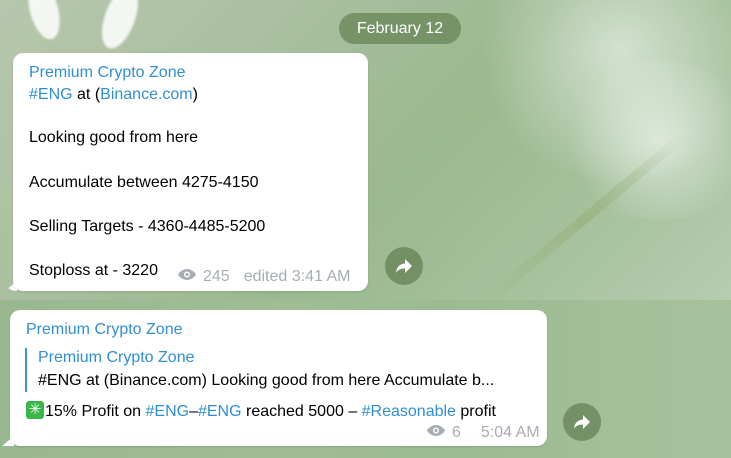 Image resolution: width=731 pixels, height=458 pixels. What do you see at coordinates (147, 226) in the screenshot?
I see `message-line: Selling Targets - 4360-4485-5200` at bounding box center [147, 226].